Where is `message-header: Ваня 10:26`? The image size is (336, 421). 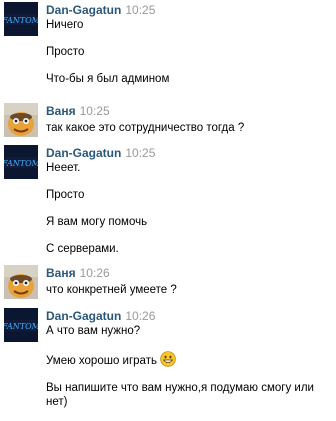
message-header: Ваня 10:26 is located at coordinates (191, 273).